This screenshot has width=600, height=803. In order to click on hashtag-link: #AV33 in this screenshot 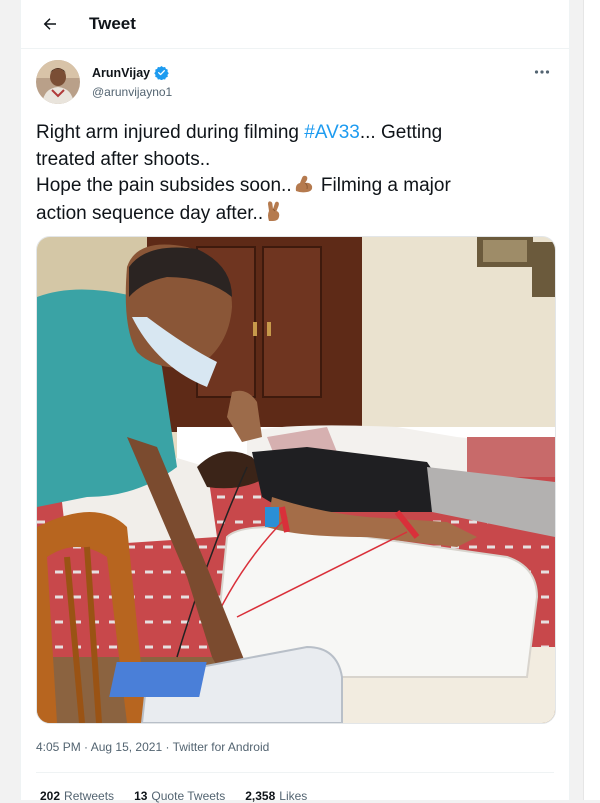, I will do `click(332, 132)`.